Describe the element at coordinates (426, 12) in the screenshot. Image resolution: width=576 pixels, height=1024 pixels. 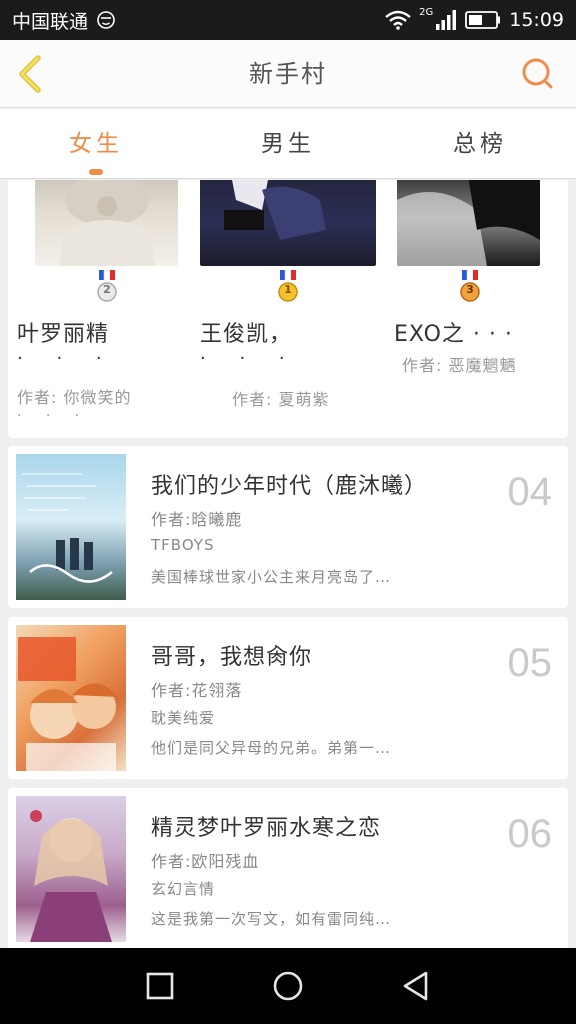
I see `network-type-label: 2G` at that location.